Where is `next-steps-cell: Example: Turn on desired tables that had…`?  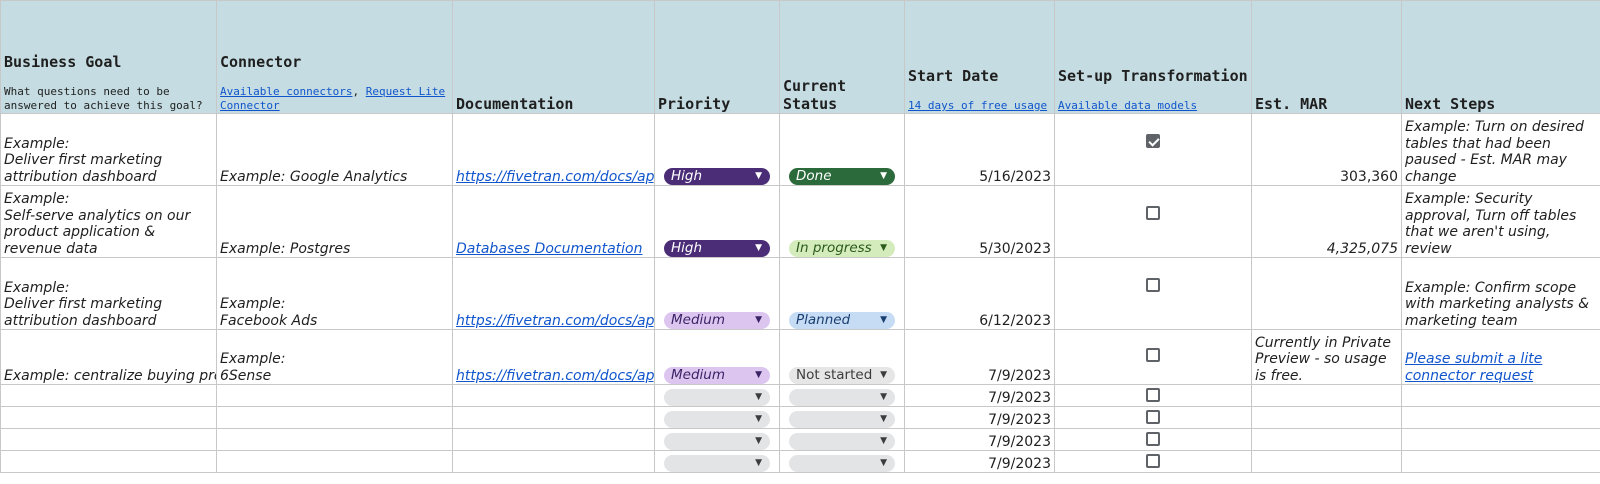
next-steps-cell: Example: Turn on desired tables that had… is located at coordinates (1500, 149).